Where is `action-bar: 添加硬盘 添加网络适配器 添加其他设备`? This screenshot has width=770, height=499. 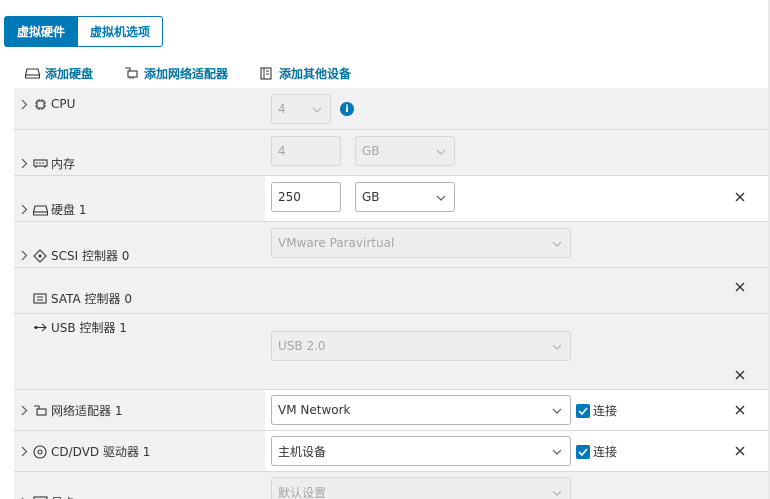 action-bar: 添加硬盘 添加网络适配器 添加其他设备 is located at coordinates (187, 73).